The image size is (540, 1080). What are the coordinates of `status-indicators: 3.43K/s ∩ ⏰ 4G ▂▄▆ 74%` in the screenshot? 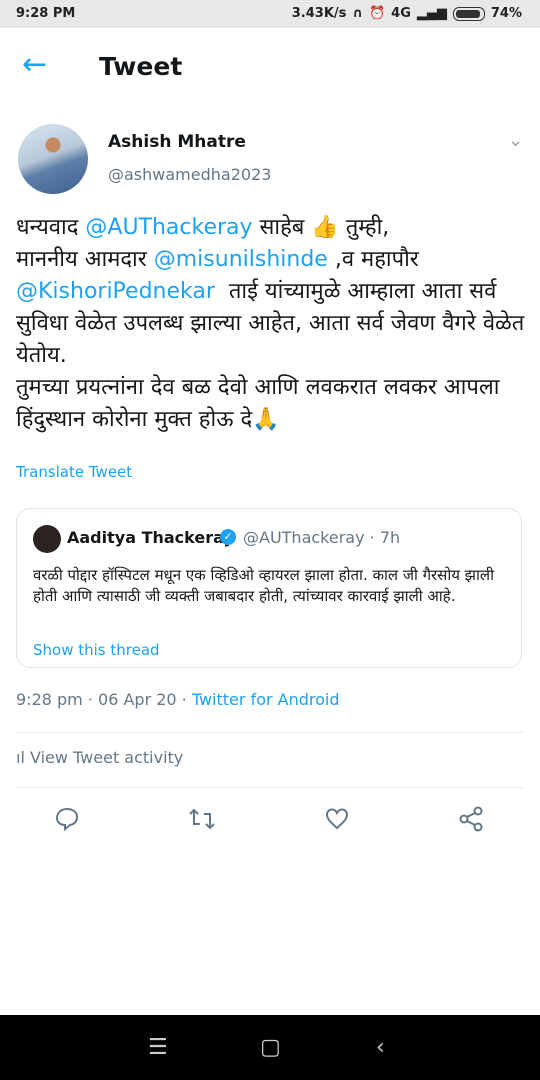 It's located at (407, 13).